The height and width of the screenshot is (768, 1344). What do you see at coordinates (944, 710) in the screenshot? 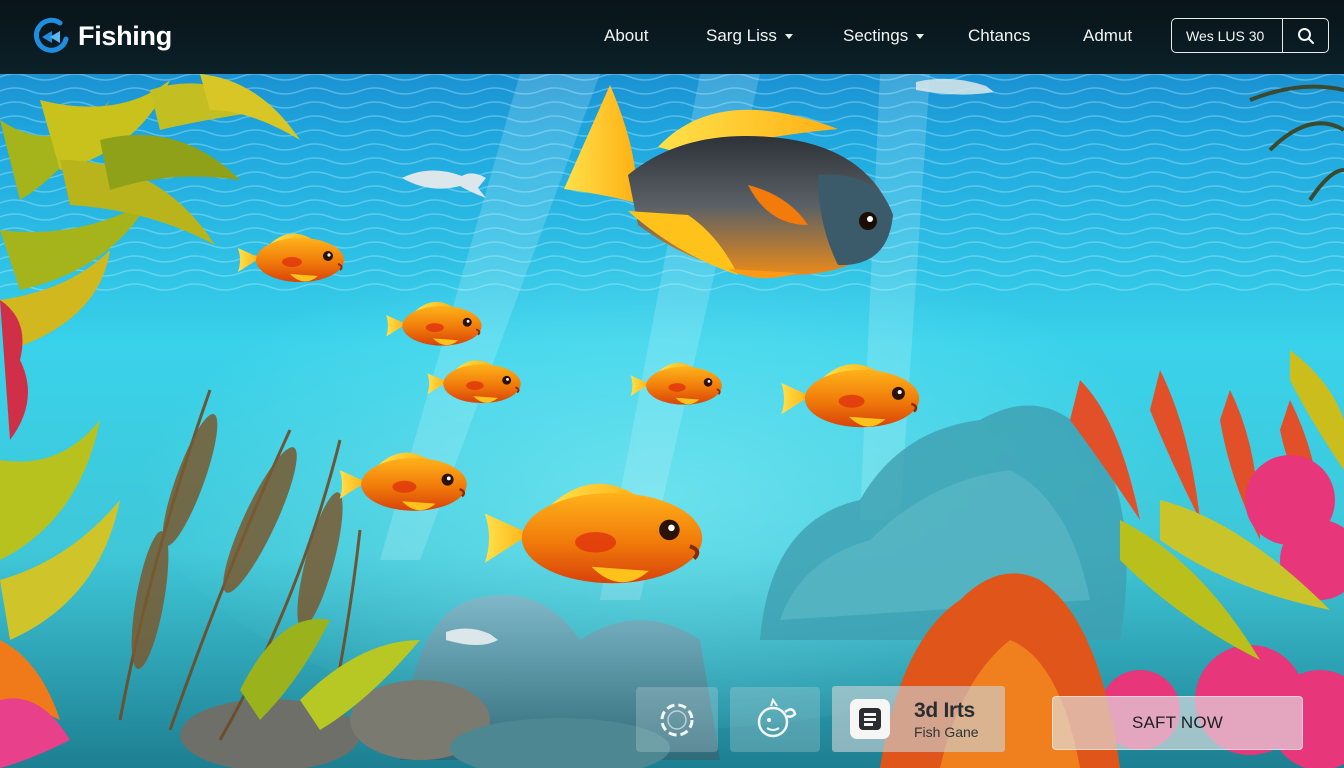
I see `game-title: 3d Irts` at bounding box center [944, 710].